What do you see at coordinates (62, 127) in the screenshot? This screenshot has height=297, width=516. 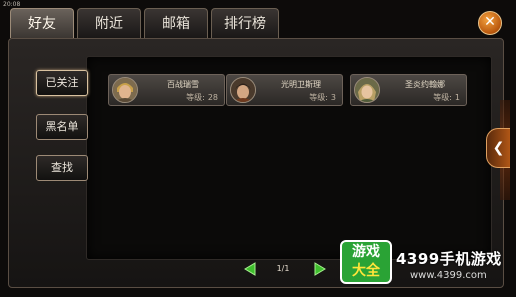 I see `blacklist-button: 黑名单` at bounding box center [62, 127].